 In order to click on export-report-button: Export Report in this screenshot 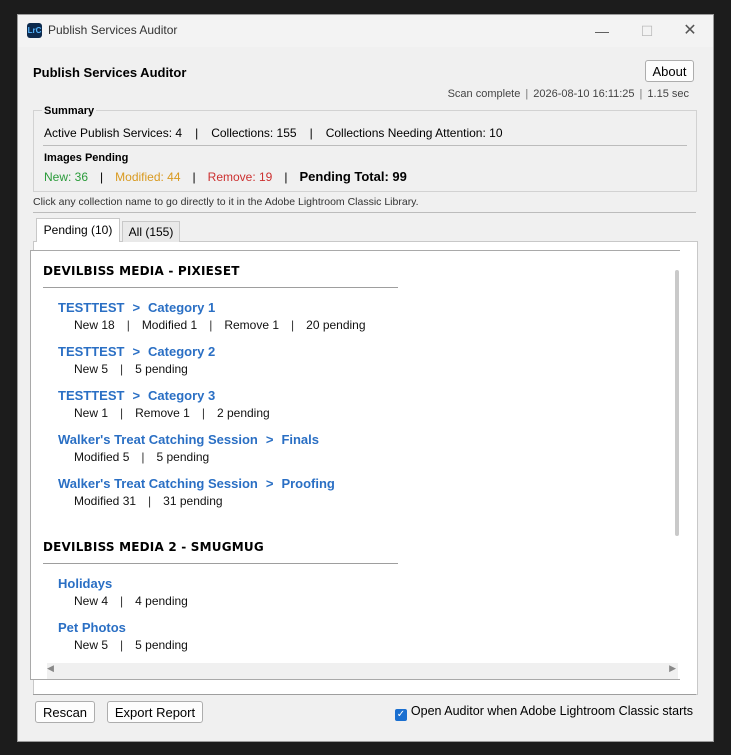, I will do `click(155, 712)`.